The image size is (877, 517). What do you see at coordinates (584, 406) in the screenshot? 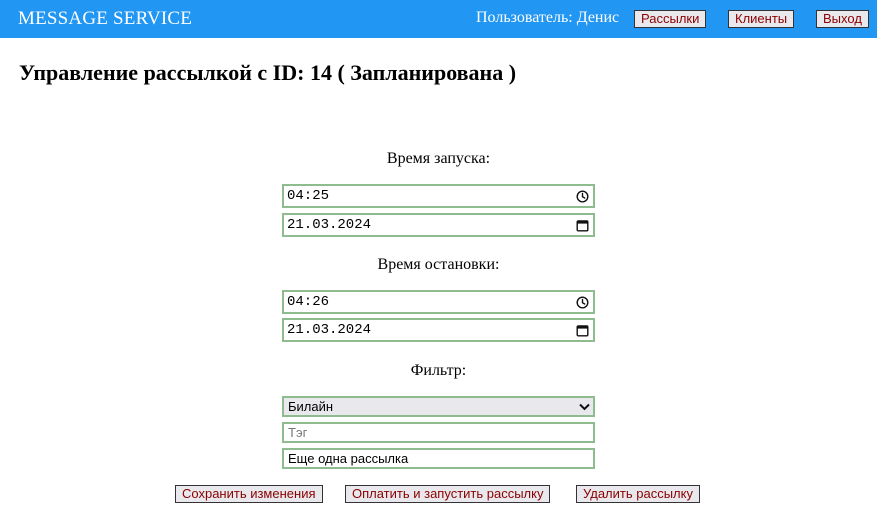
I see `chevron-down-icon` at bounding box center [584, 406].